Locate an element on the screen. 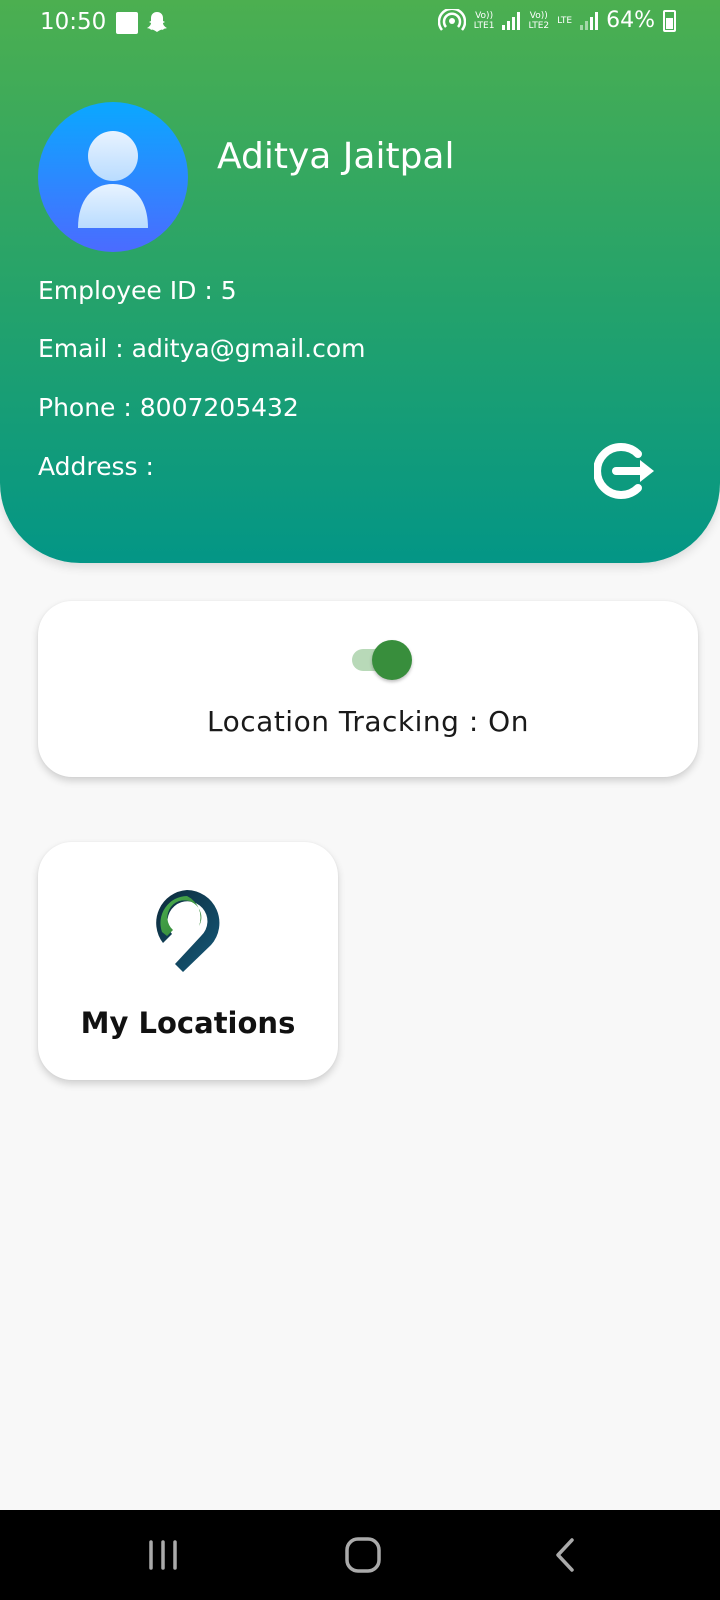 Image resolution: width=720 pixels, height=1600 pixels. back-icon is located at coordinates (565, 1555).